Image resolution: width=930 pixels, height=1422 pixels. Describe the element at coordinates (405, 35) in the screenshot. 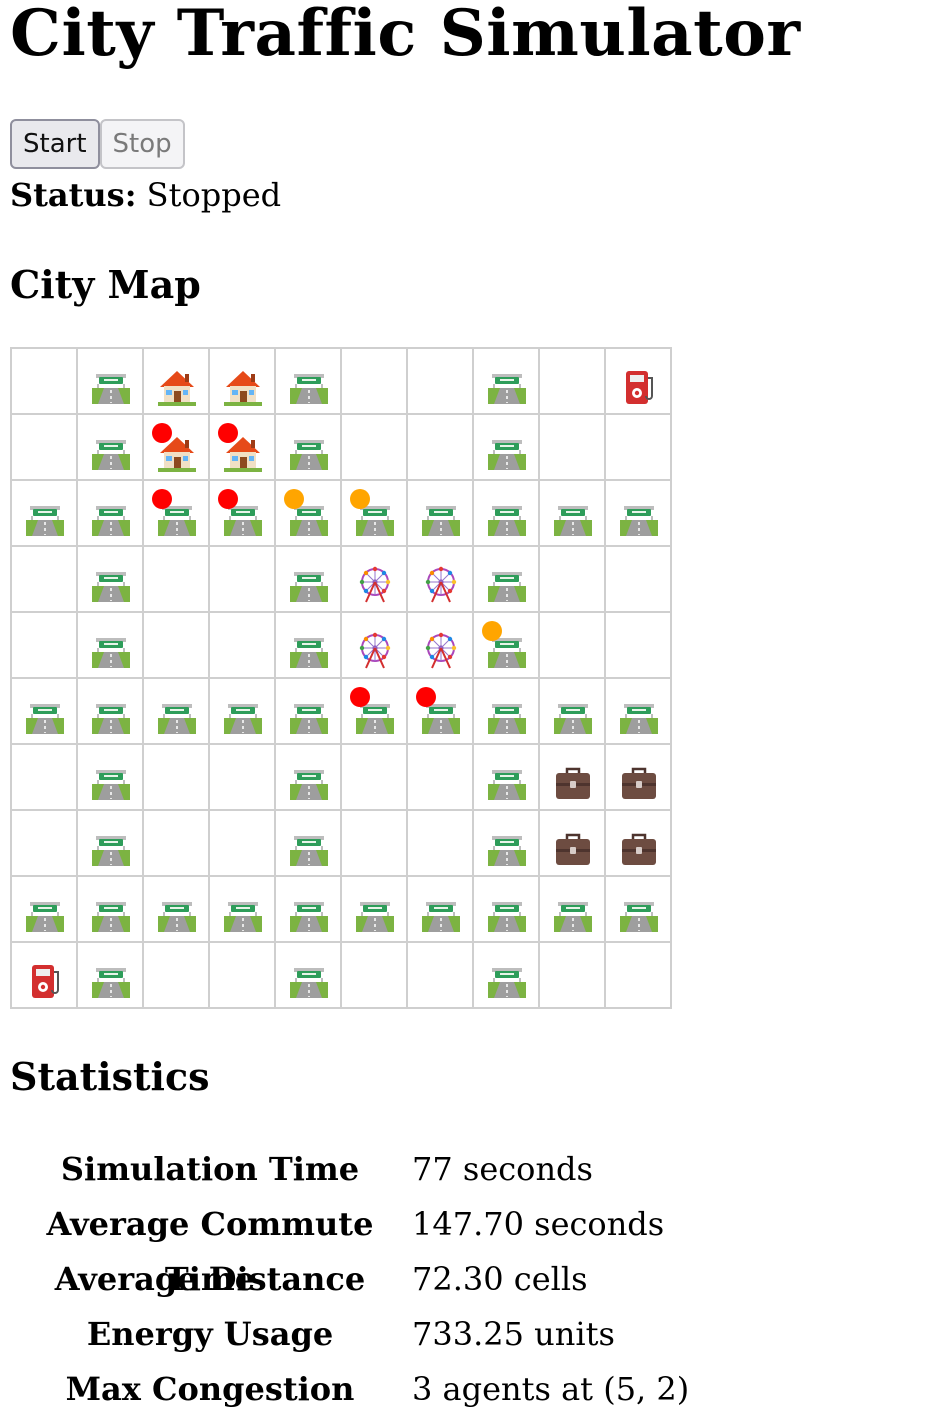

I see `page-title: City Traffic Simulator` at that location.